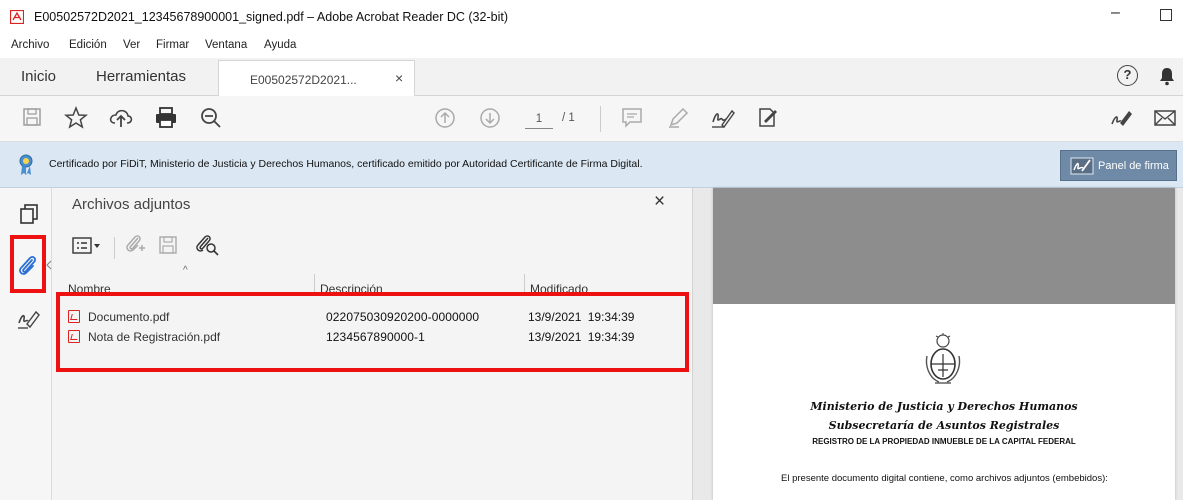 Image resolution: width=1183 pixels, height=500 pixels. Describe the element at coordinates (207, 245) in the screenshot. I see `search-attachment-icon` at that location.